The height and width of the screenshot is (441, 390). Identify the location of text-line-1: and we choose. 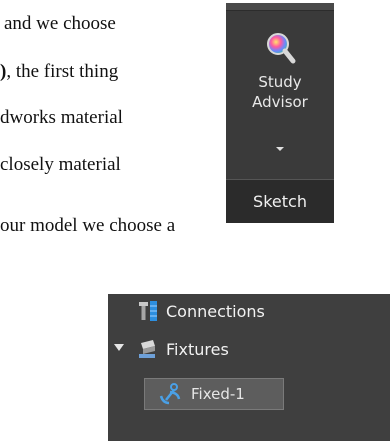
(60, 24).